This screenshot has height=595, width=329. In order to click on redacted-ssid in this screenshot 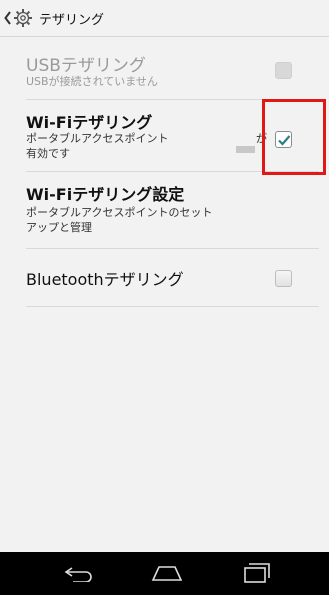, I will do `click(245, 149)`.